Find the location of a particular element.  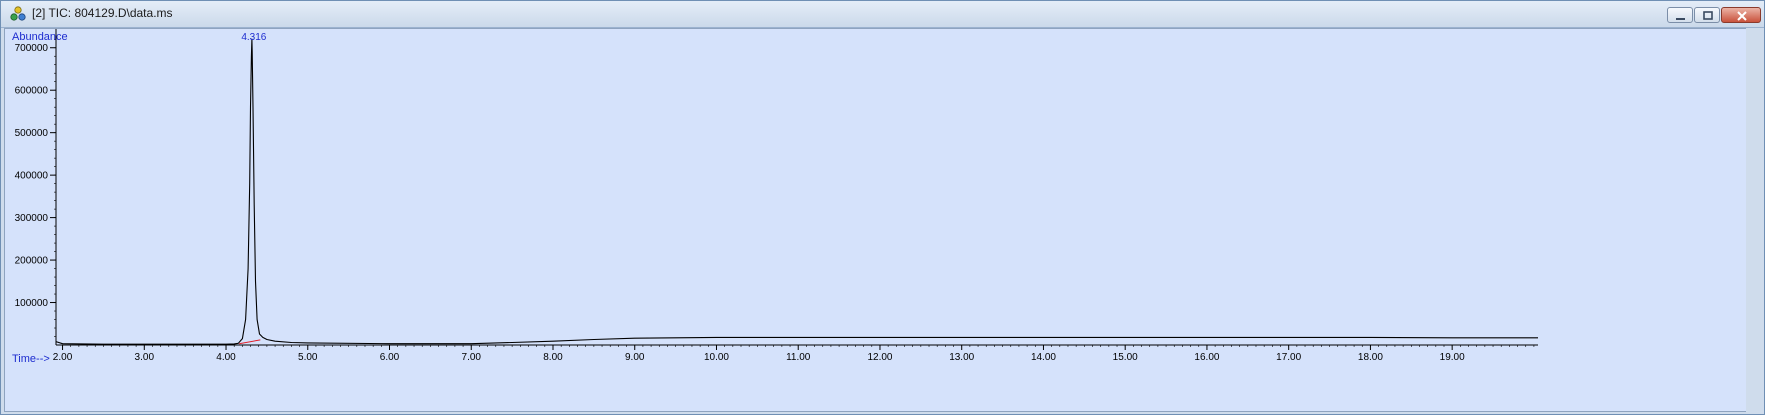

minimize-button is located at coordinates (1680, 15).